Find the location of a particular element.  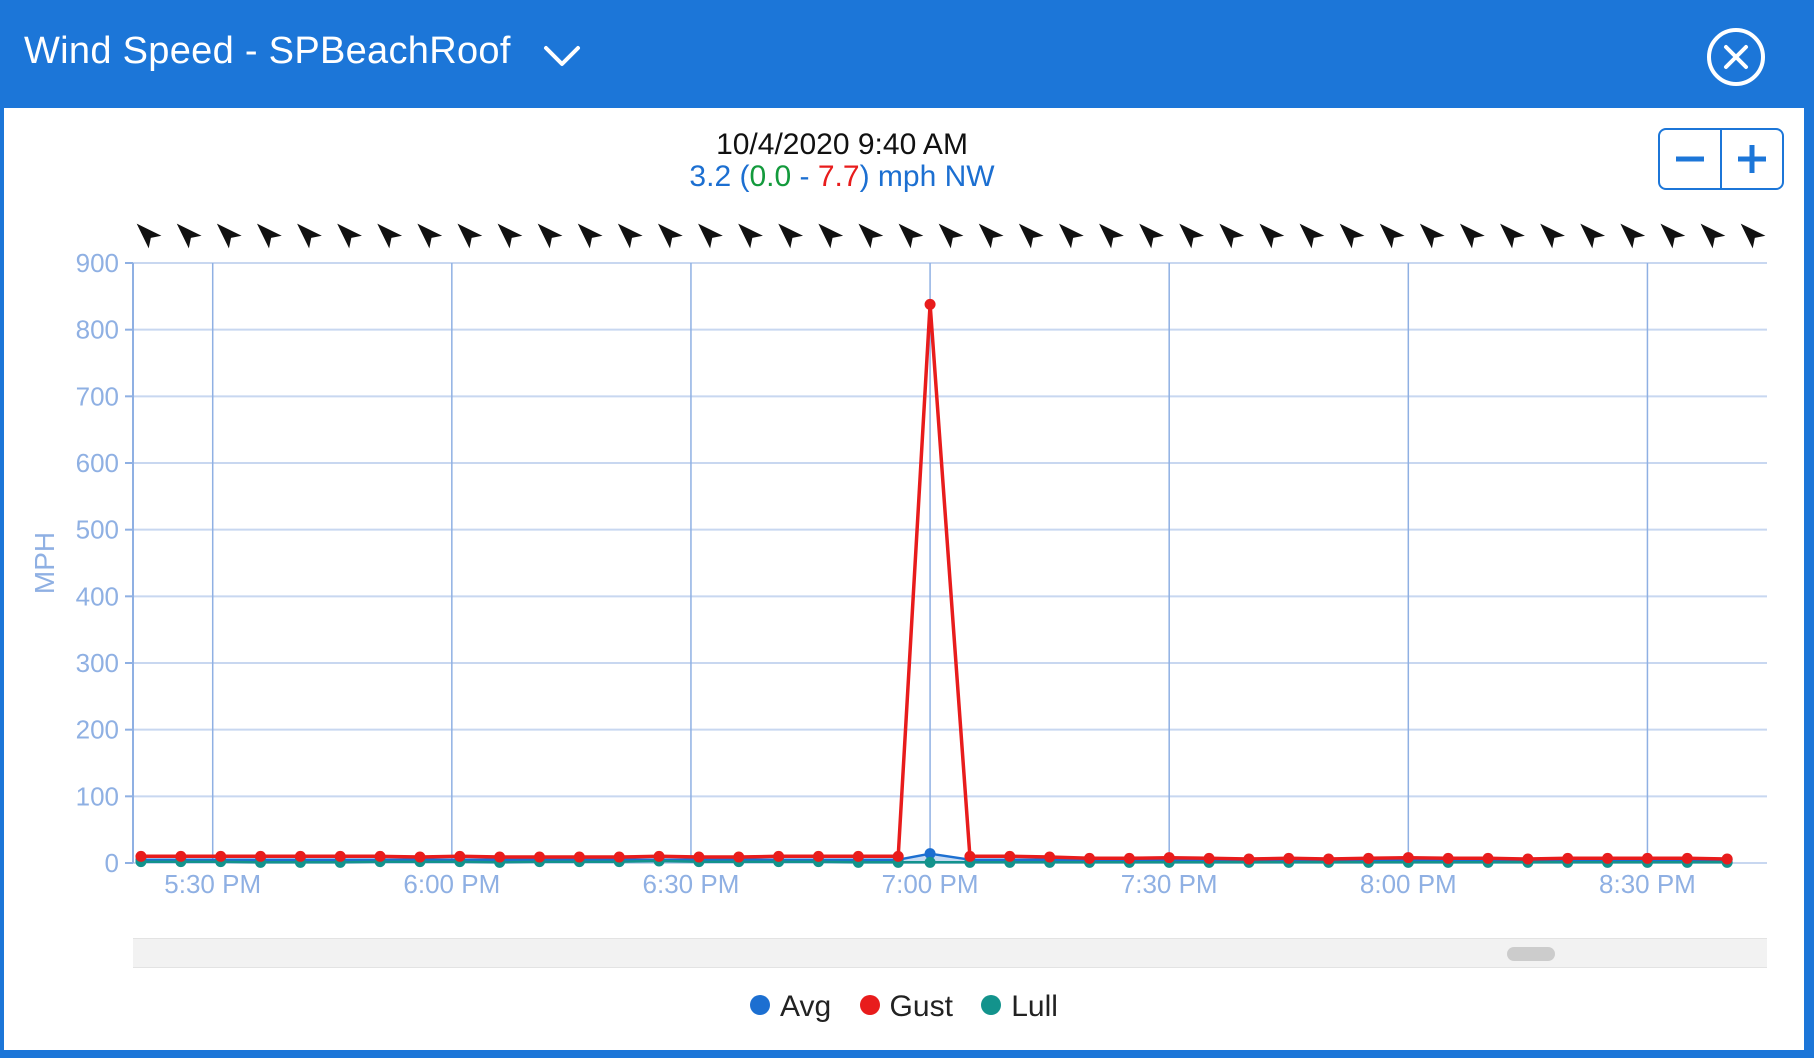

scrollbar-thumb is located at coordinates (1531, 954).